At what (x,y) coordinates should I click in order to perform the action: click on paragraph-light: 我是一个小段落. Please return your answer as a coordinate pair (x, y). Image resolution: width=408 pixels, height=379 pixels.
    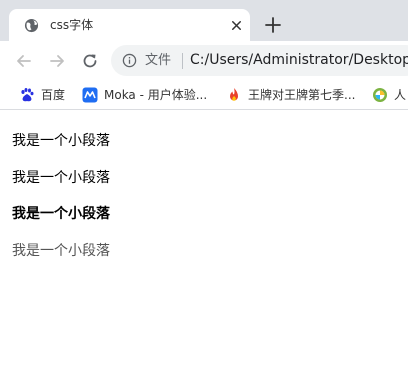
    Looking at the image, I should click on (61, 251).